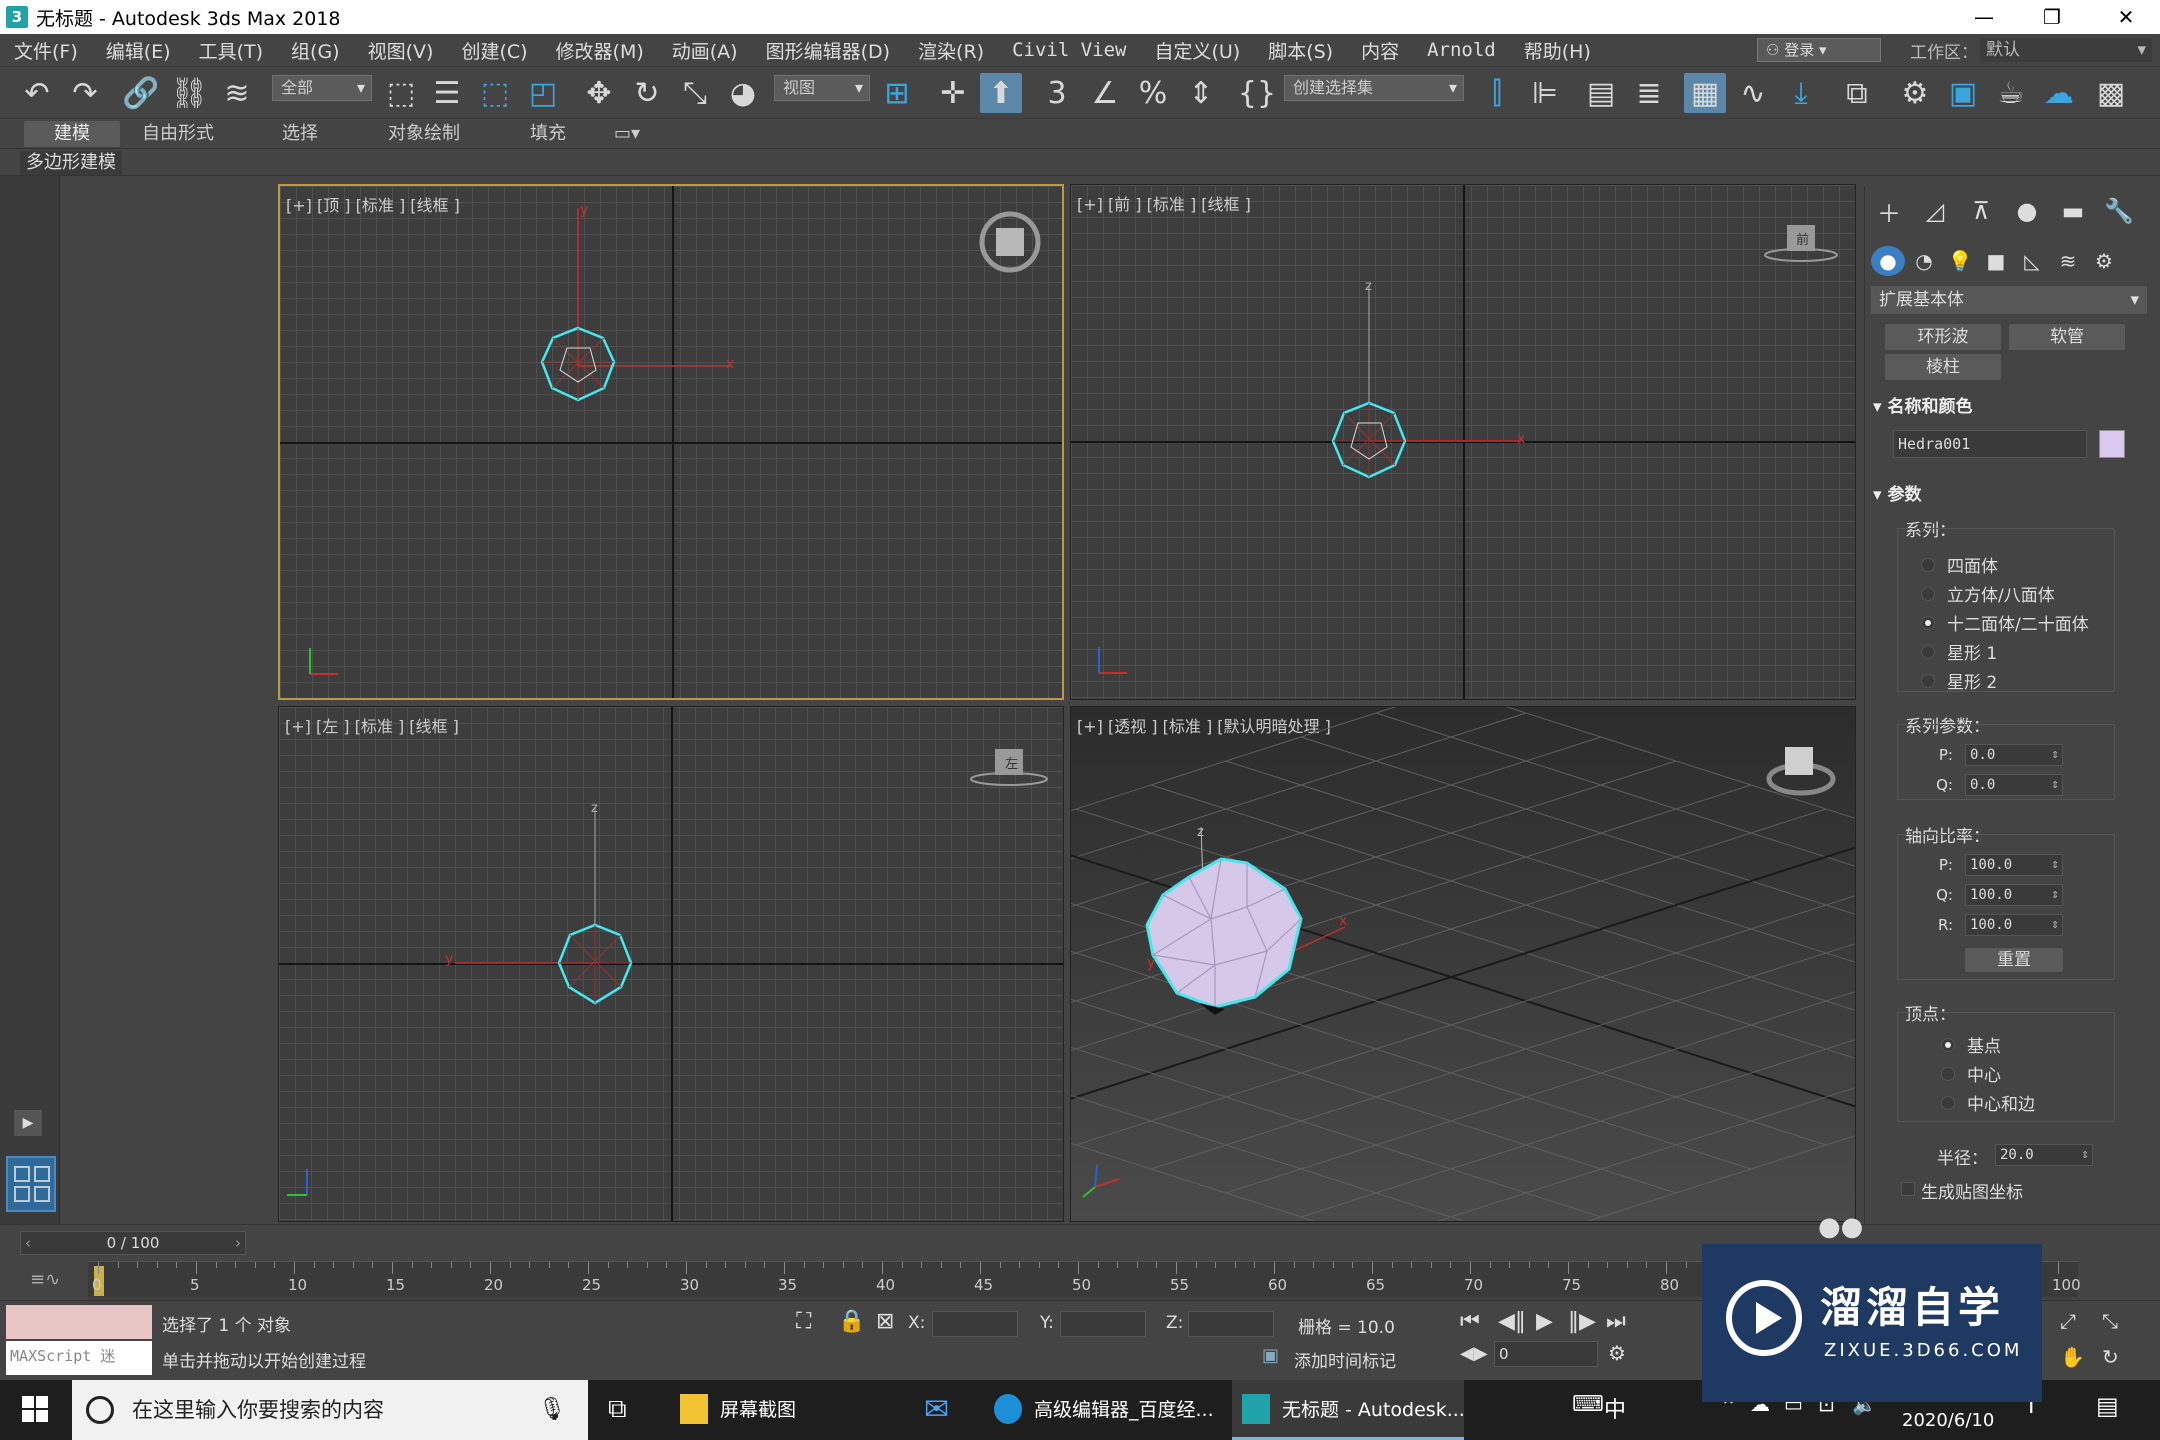 The width and height of the screenshot is (2160, 1440). I want to click on select-by-name-icon: ☰, so click(447, 93).